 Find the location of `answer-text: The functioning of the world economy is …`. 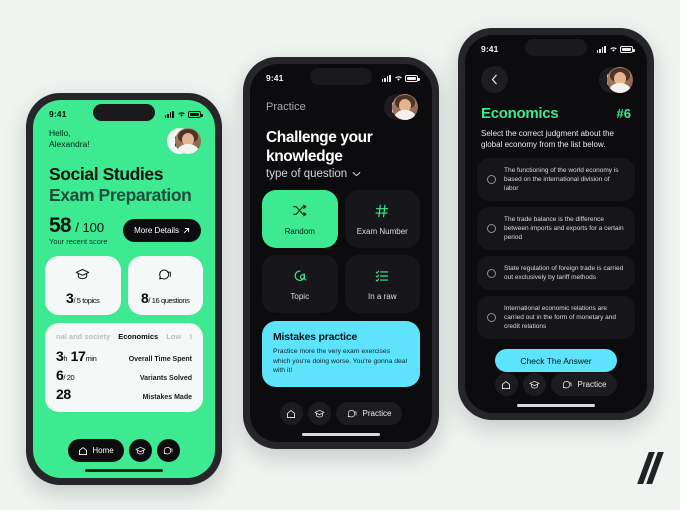

answer-text: The functioning of the world economy is … is located at coordinates (561, 179).